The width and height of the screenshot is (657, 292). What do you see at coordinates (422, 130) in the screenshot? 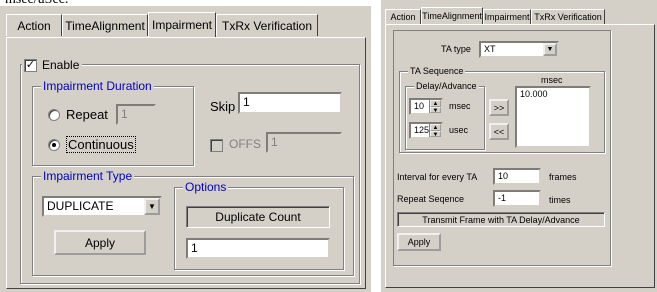
I see `usec-value: 125` at bounding box center [422, 130].